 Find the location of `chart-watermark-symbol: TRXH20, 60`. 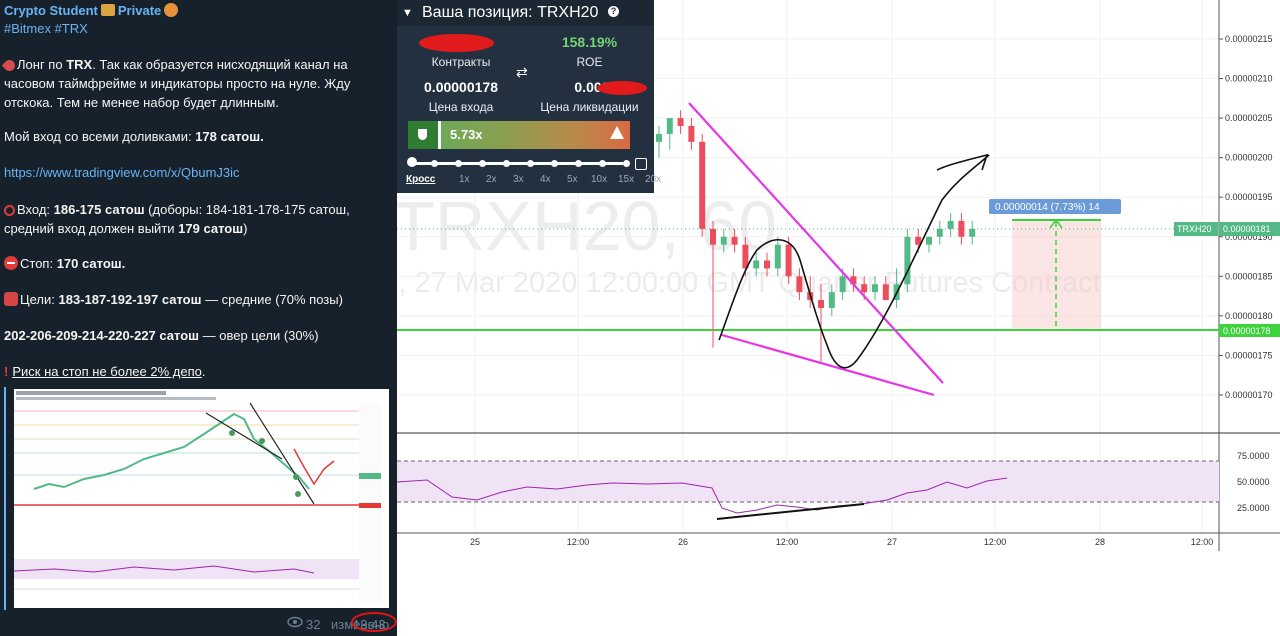

chart-watermark-symbol: TRXH20, 60 is located at coordinates (587, 226).